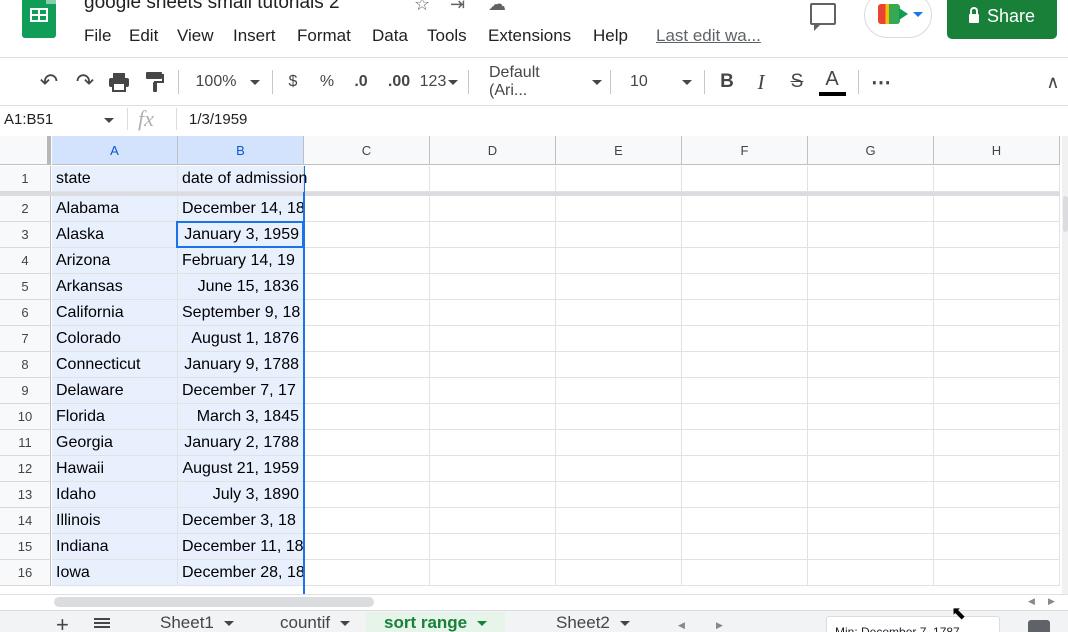 Image resolution: width=1068 pixels, height=632 pixels. Describe the element at coordinates (619, 443) in the screenshot. I see `cell-e11` at that location.